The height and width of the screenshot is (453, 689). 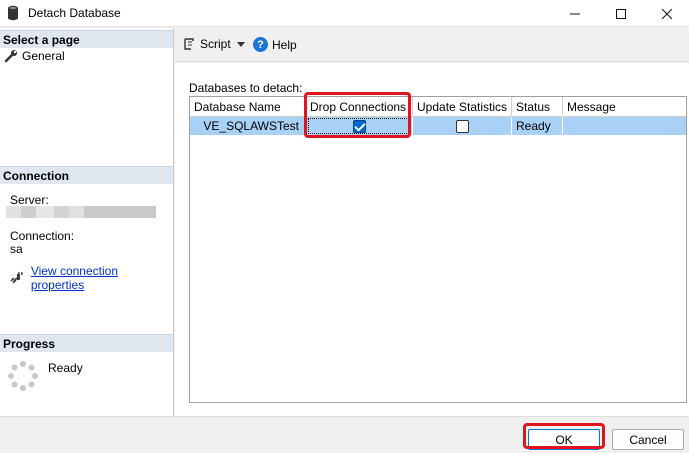 What do you see at coordinates (462, 107) in the screenshot?
I see `column-update-statistics: Update Statistics` at bounding box center [462, 107].